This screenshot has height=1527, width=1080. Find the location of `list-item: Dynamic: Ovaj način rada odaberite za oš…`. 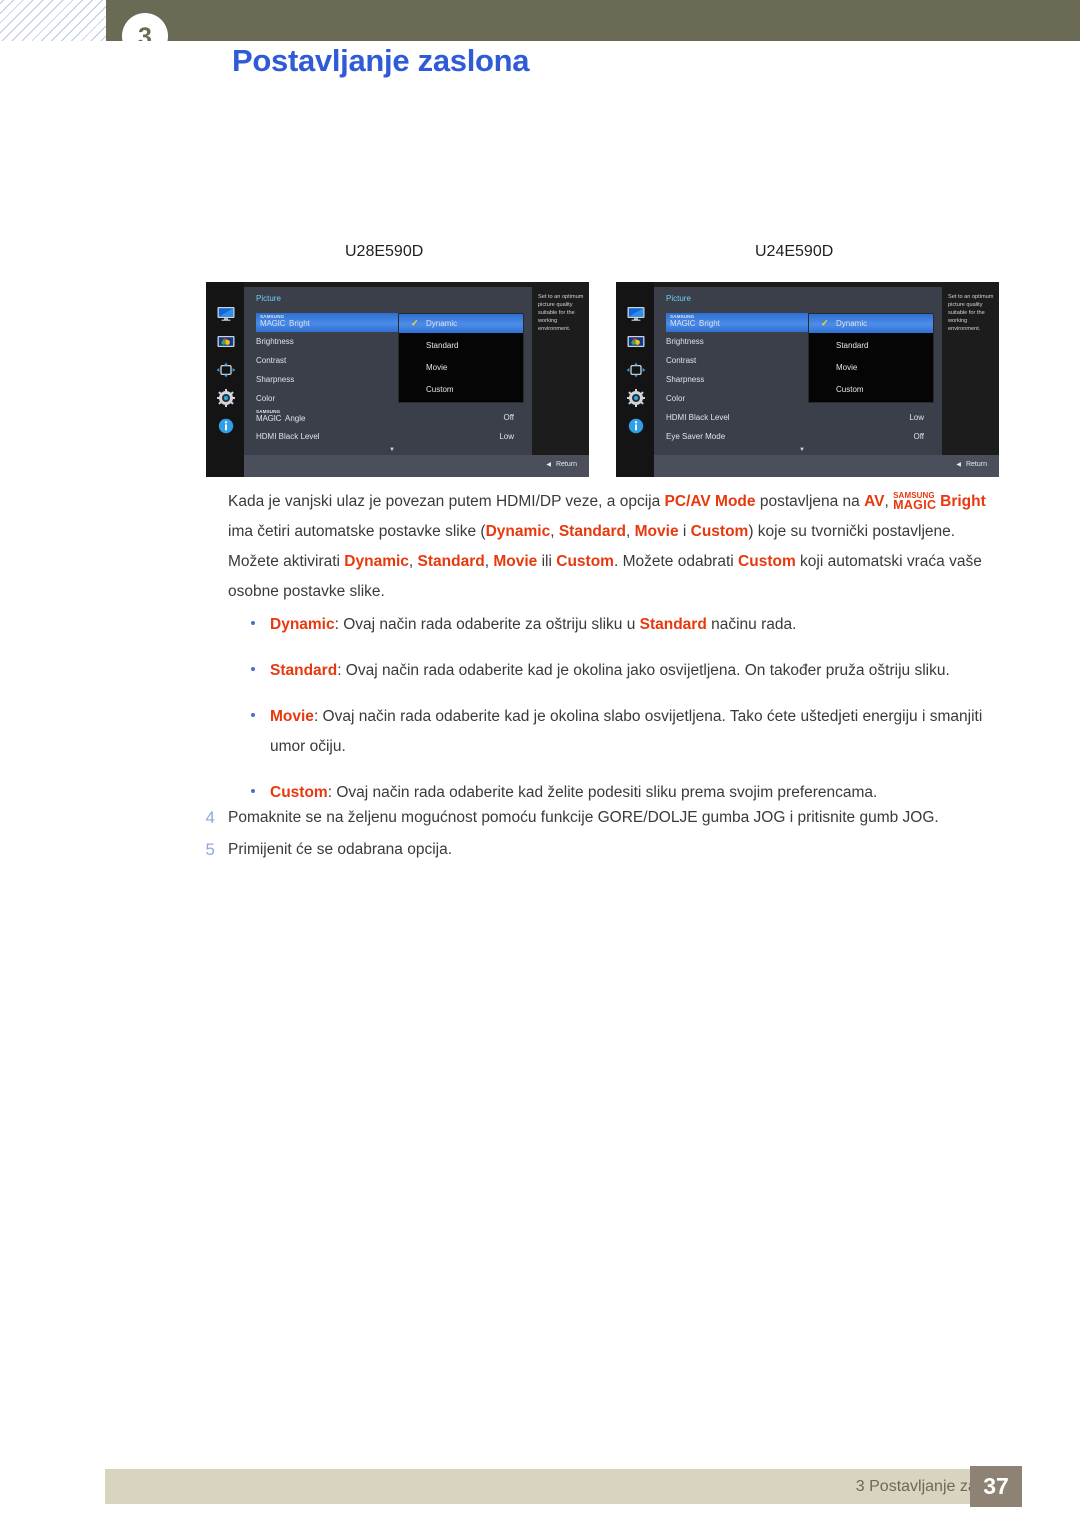

list-item: Dynamic: Ovaj način rada odaberite za oš… is located at coordinates (617, 625).